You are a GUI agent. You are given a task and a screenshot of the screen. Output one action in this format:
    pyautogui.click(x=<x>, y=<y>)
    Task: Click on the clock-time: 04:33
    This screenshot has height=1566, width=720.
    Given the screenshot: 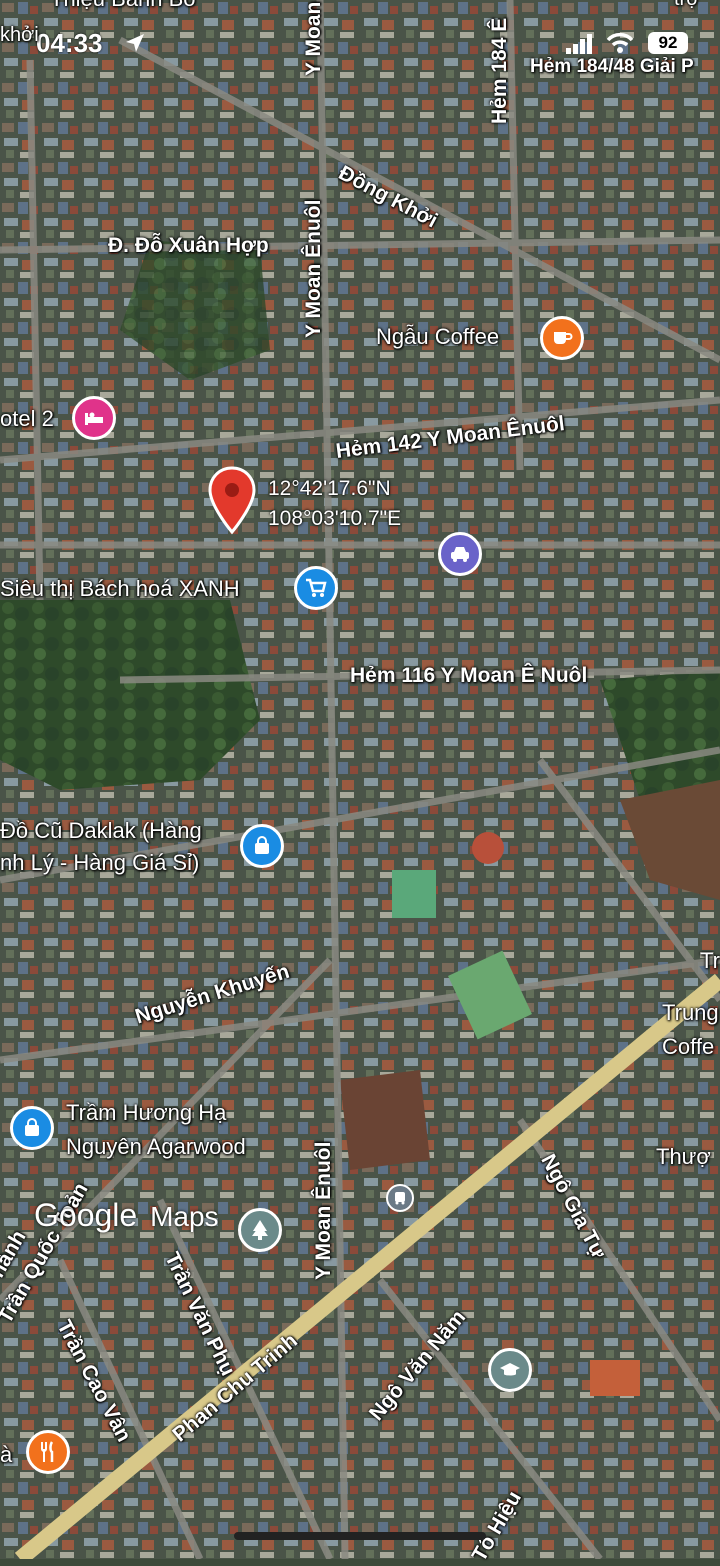 What is the action you would take?
    pyautogui.click(x=69, y=43)
    